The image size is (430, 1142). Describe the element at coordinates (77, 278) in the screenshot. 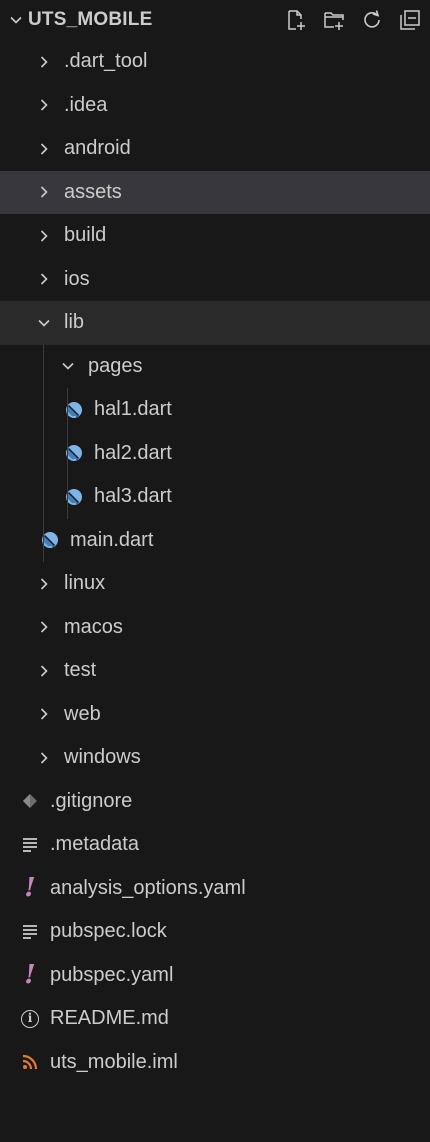

I see `tree-item-label: ios` at that location.